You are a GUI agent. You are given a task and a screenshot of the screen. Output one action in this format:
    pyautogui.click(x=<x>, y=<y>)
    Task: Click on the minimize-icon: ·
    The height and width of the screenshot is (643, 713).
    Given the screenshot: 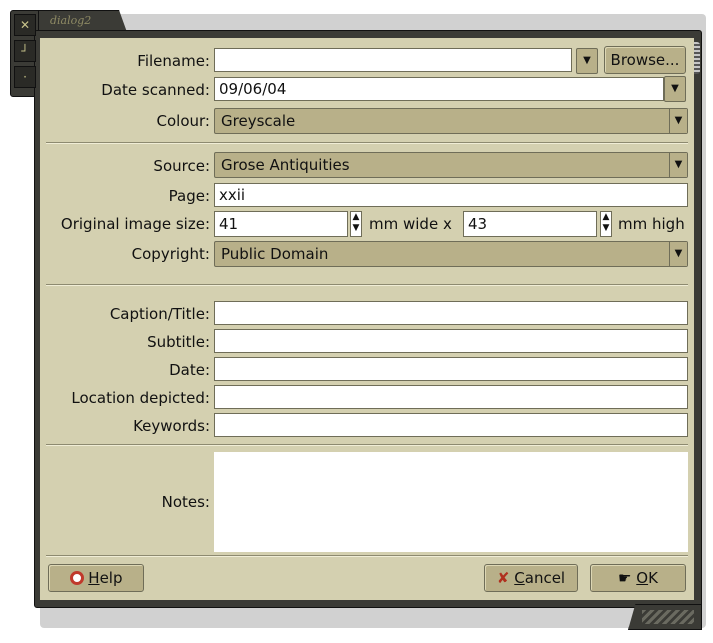 What is the action you would take?
    pyautogui.click(x=25, y=77)
    